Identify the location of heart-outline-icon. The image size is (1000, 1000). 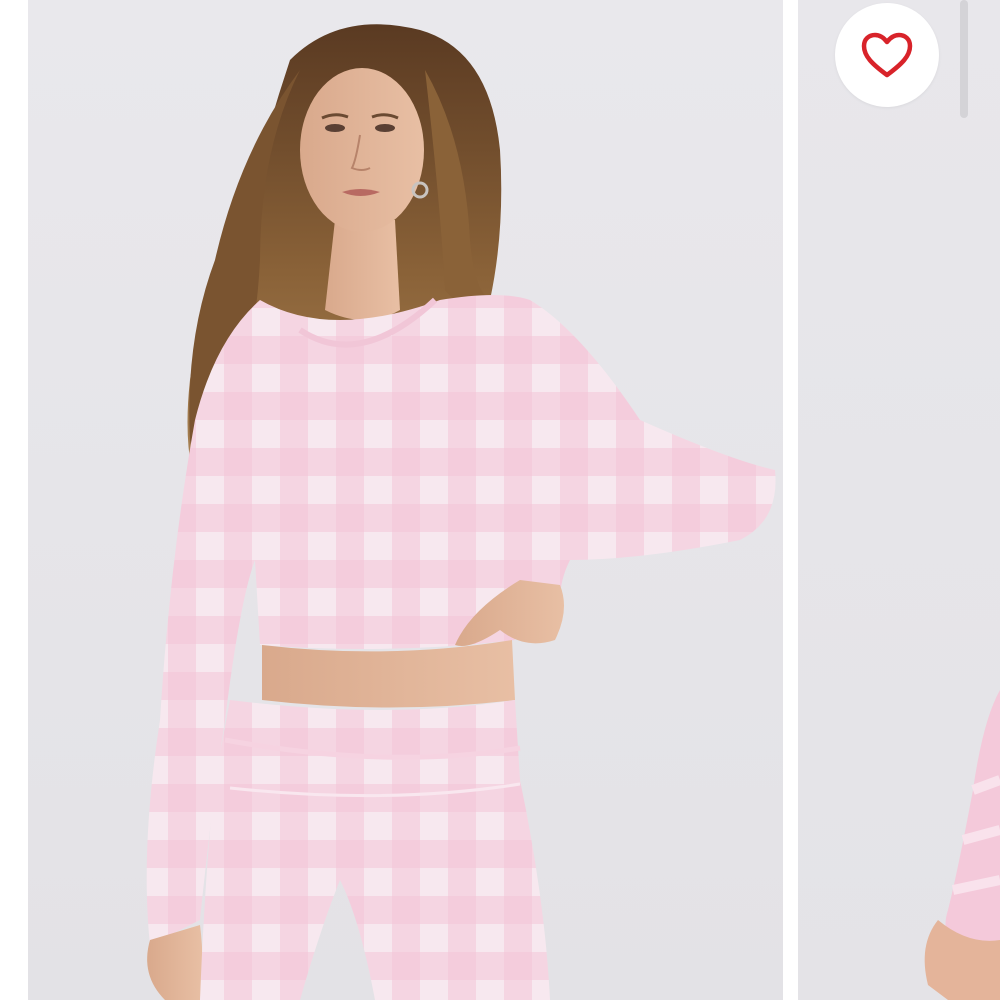
(887, 55).